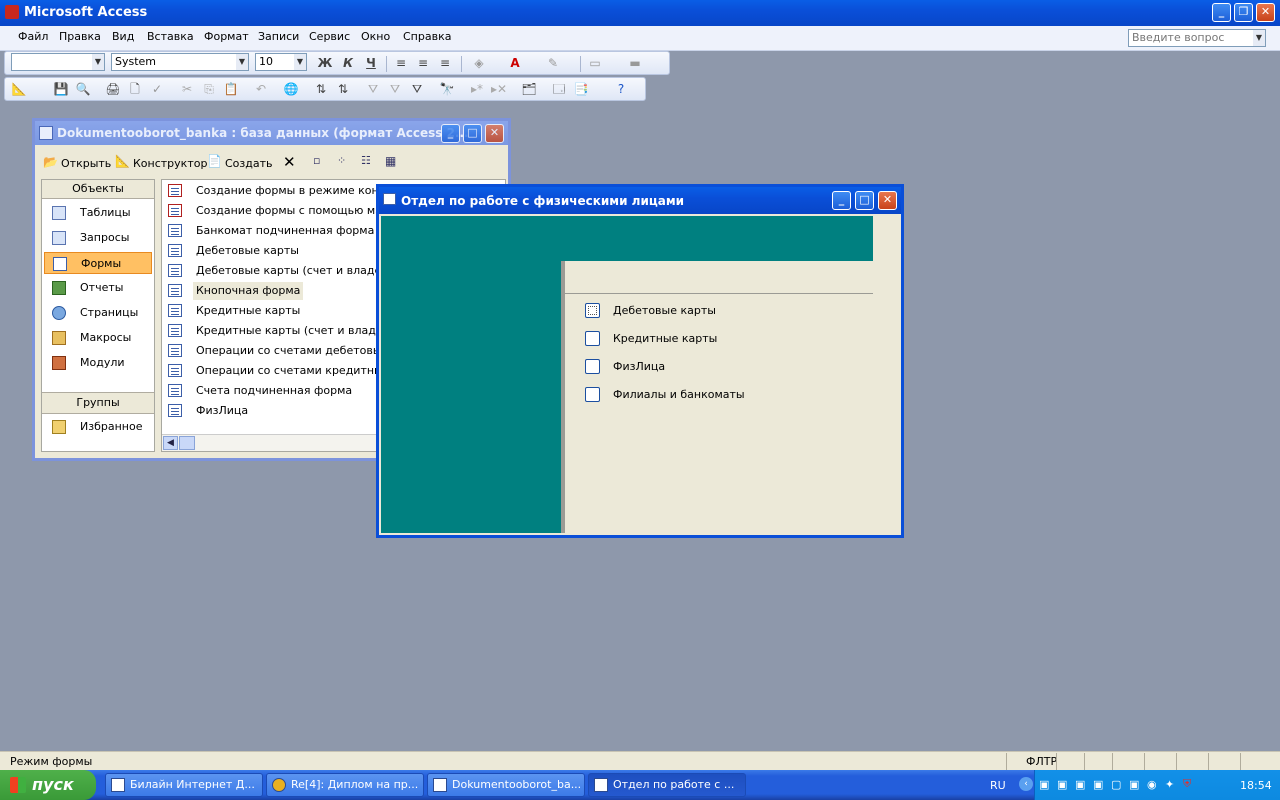 The width and height of the screenshot is (1280, 800). I want to click on menu-item-edit: Правка, so click(80, 37).